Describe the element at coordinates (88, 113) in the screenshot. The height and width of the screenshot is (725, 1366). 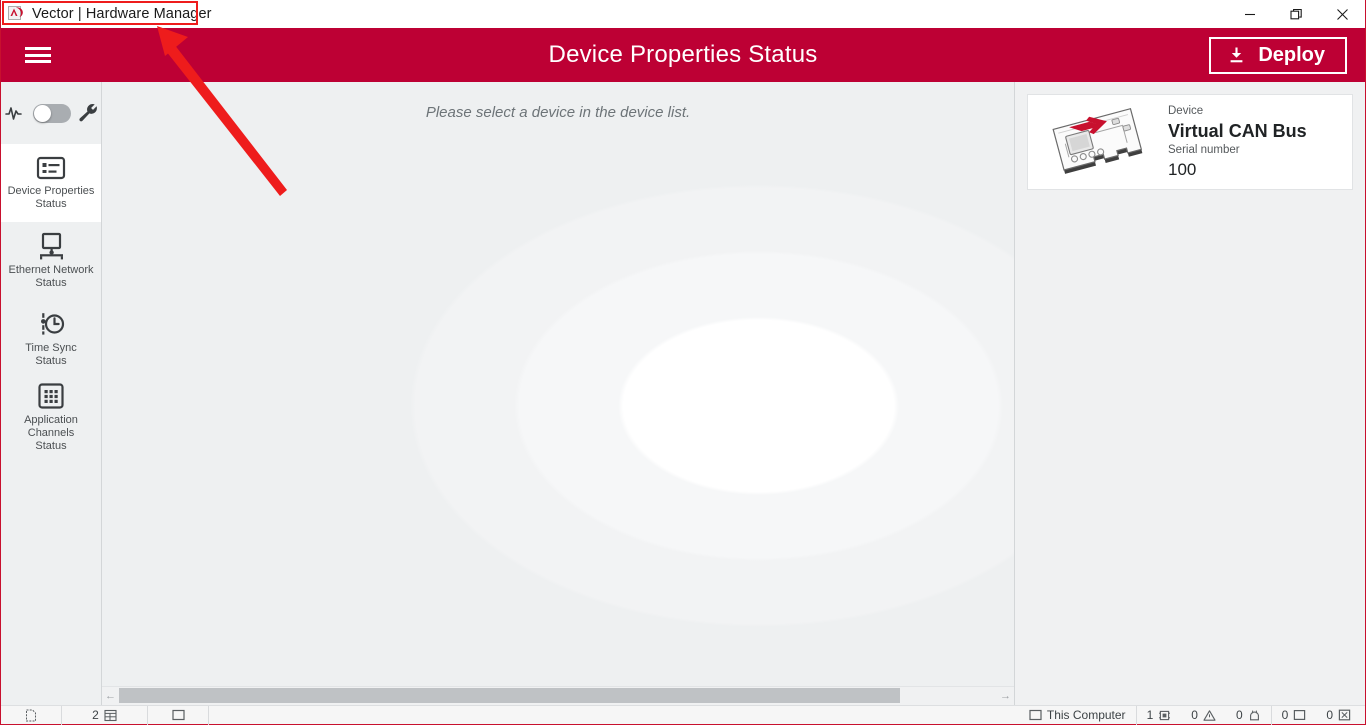
I see `wrench-icon` at that location.